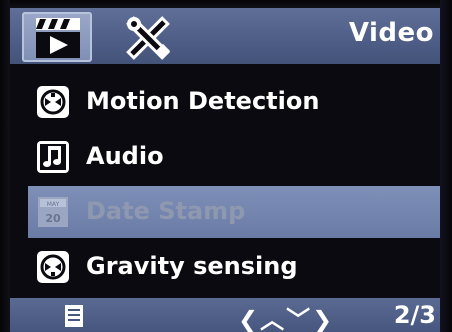 Image resolution: width=452 pixels, height=332 pixels. I want to click on video-clapper-icon, so click(58, 38).